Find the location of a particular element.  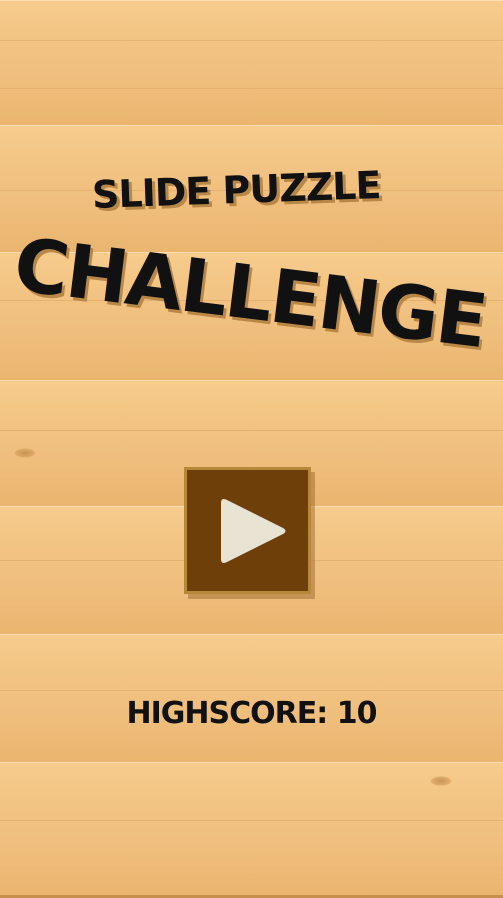

highscore-label: HIGHSCORE: 10 is located at coordinates (252, 713).